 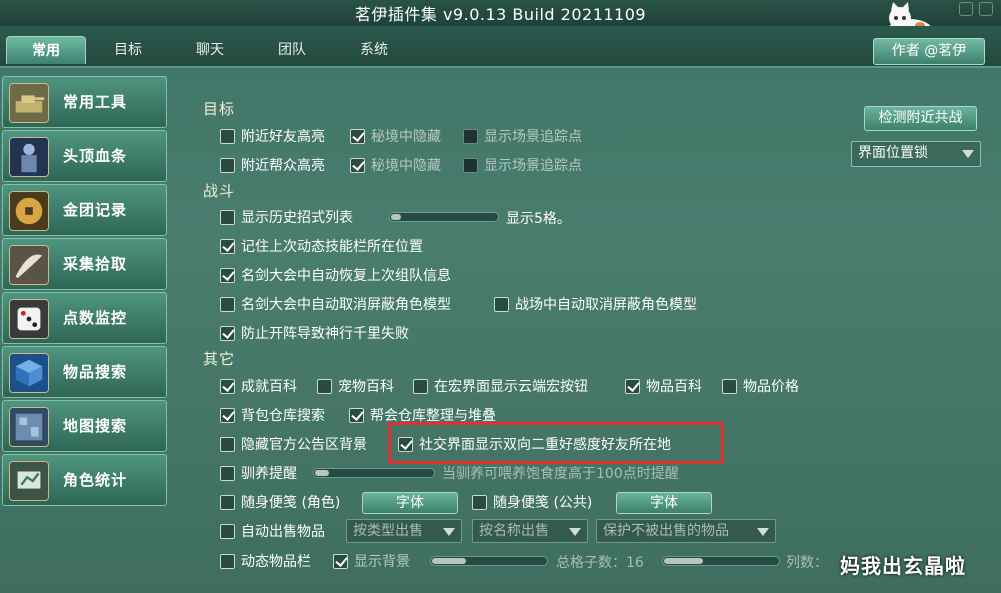 I want to click on sidebar-item-points-monitor: 点数监控, so click(x=84, y=318).